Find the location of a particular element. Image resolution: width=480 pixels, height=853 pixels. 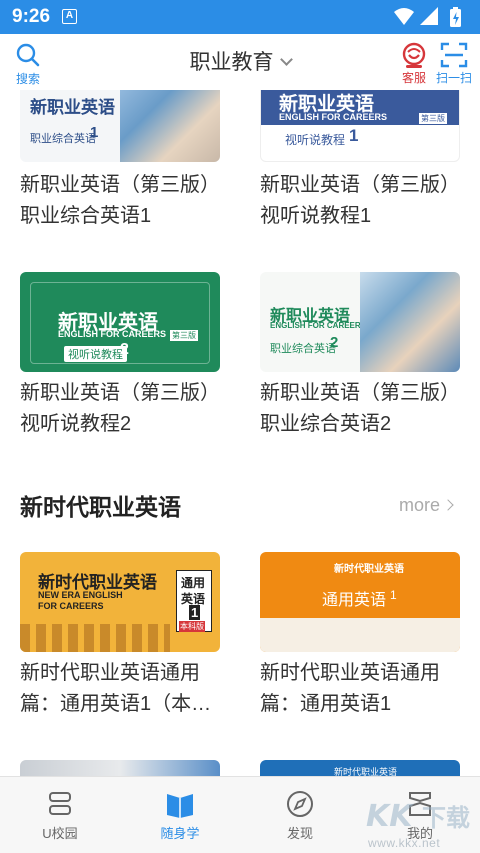

scan-button: 扫一扫 is located at coordinates (454, 63).